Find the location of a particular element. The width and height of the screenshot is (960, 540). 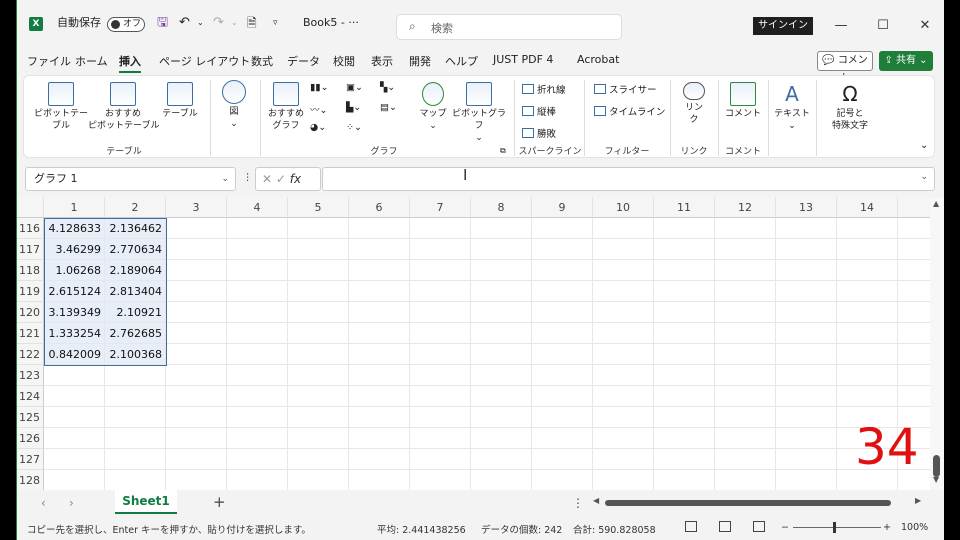

tab-view: 表示 is located at coordinates (382, 61).